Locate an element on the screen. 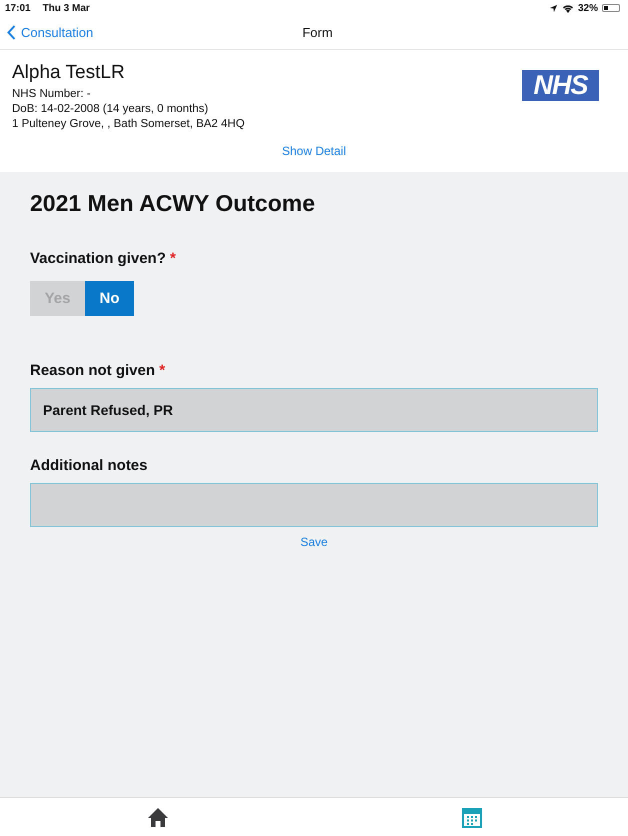  battery-icon is located at coordinates (611, 8).